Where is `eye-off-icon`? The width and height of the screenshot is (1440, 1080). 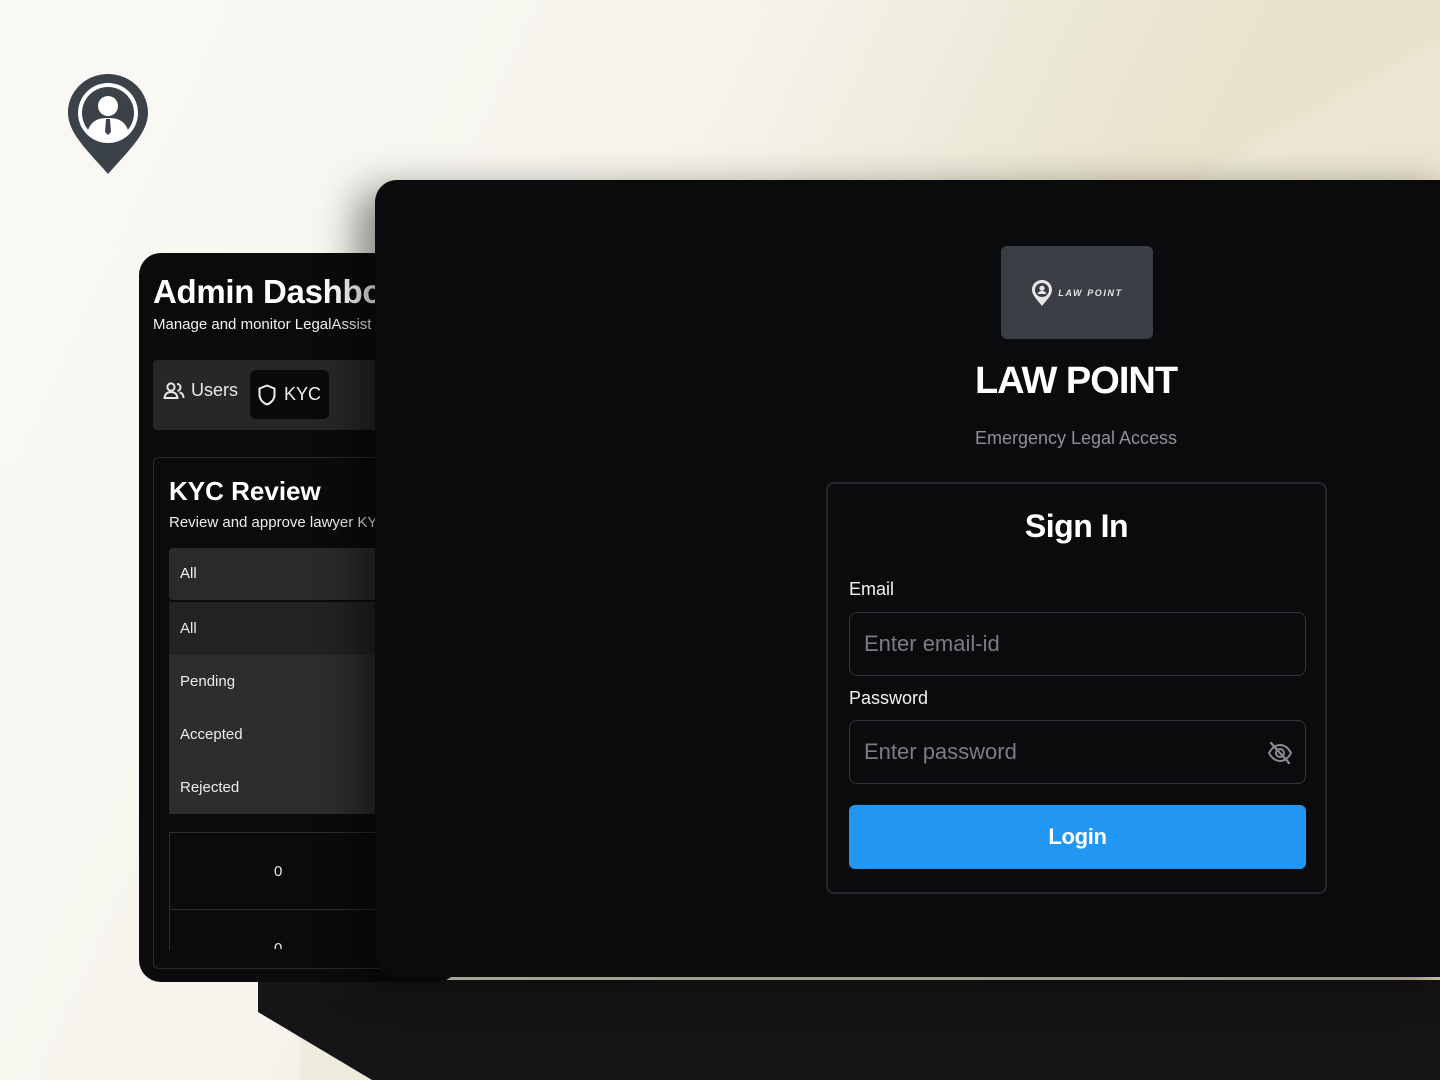
eye-off-icon is located at coordinates (1280, 753).